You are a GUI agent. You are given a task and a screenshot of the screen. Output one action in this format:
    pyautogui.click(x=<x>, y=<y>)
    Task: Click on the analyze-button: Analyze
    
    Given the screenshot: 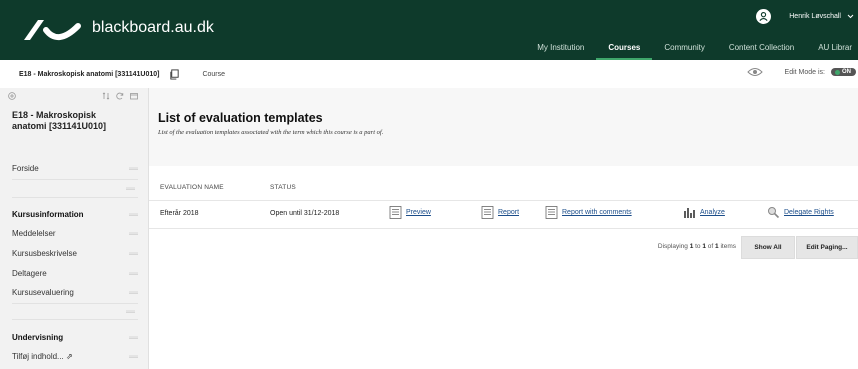 What is the action you would take?
    pyautogui.click(x=704, y=212)
    